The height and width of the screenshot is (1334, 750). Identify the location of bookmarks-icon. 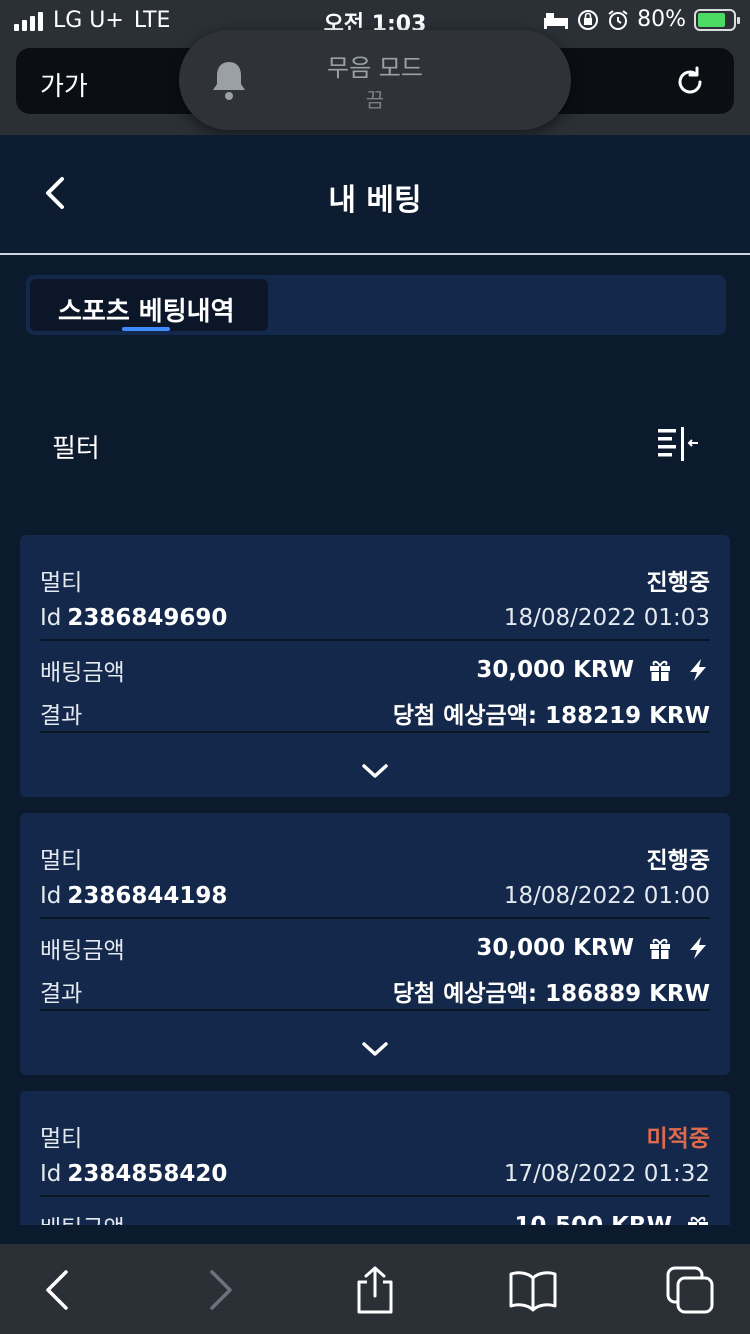
(533, 1290).